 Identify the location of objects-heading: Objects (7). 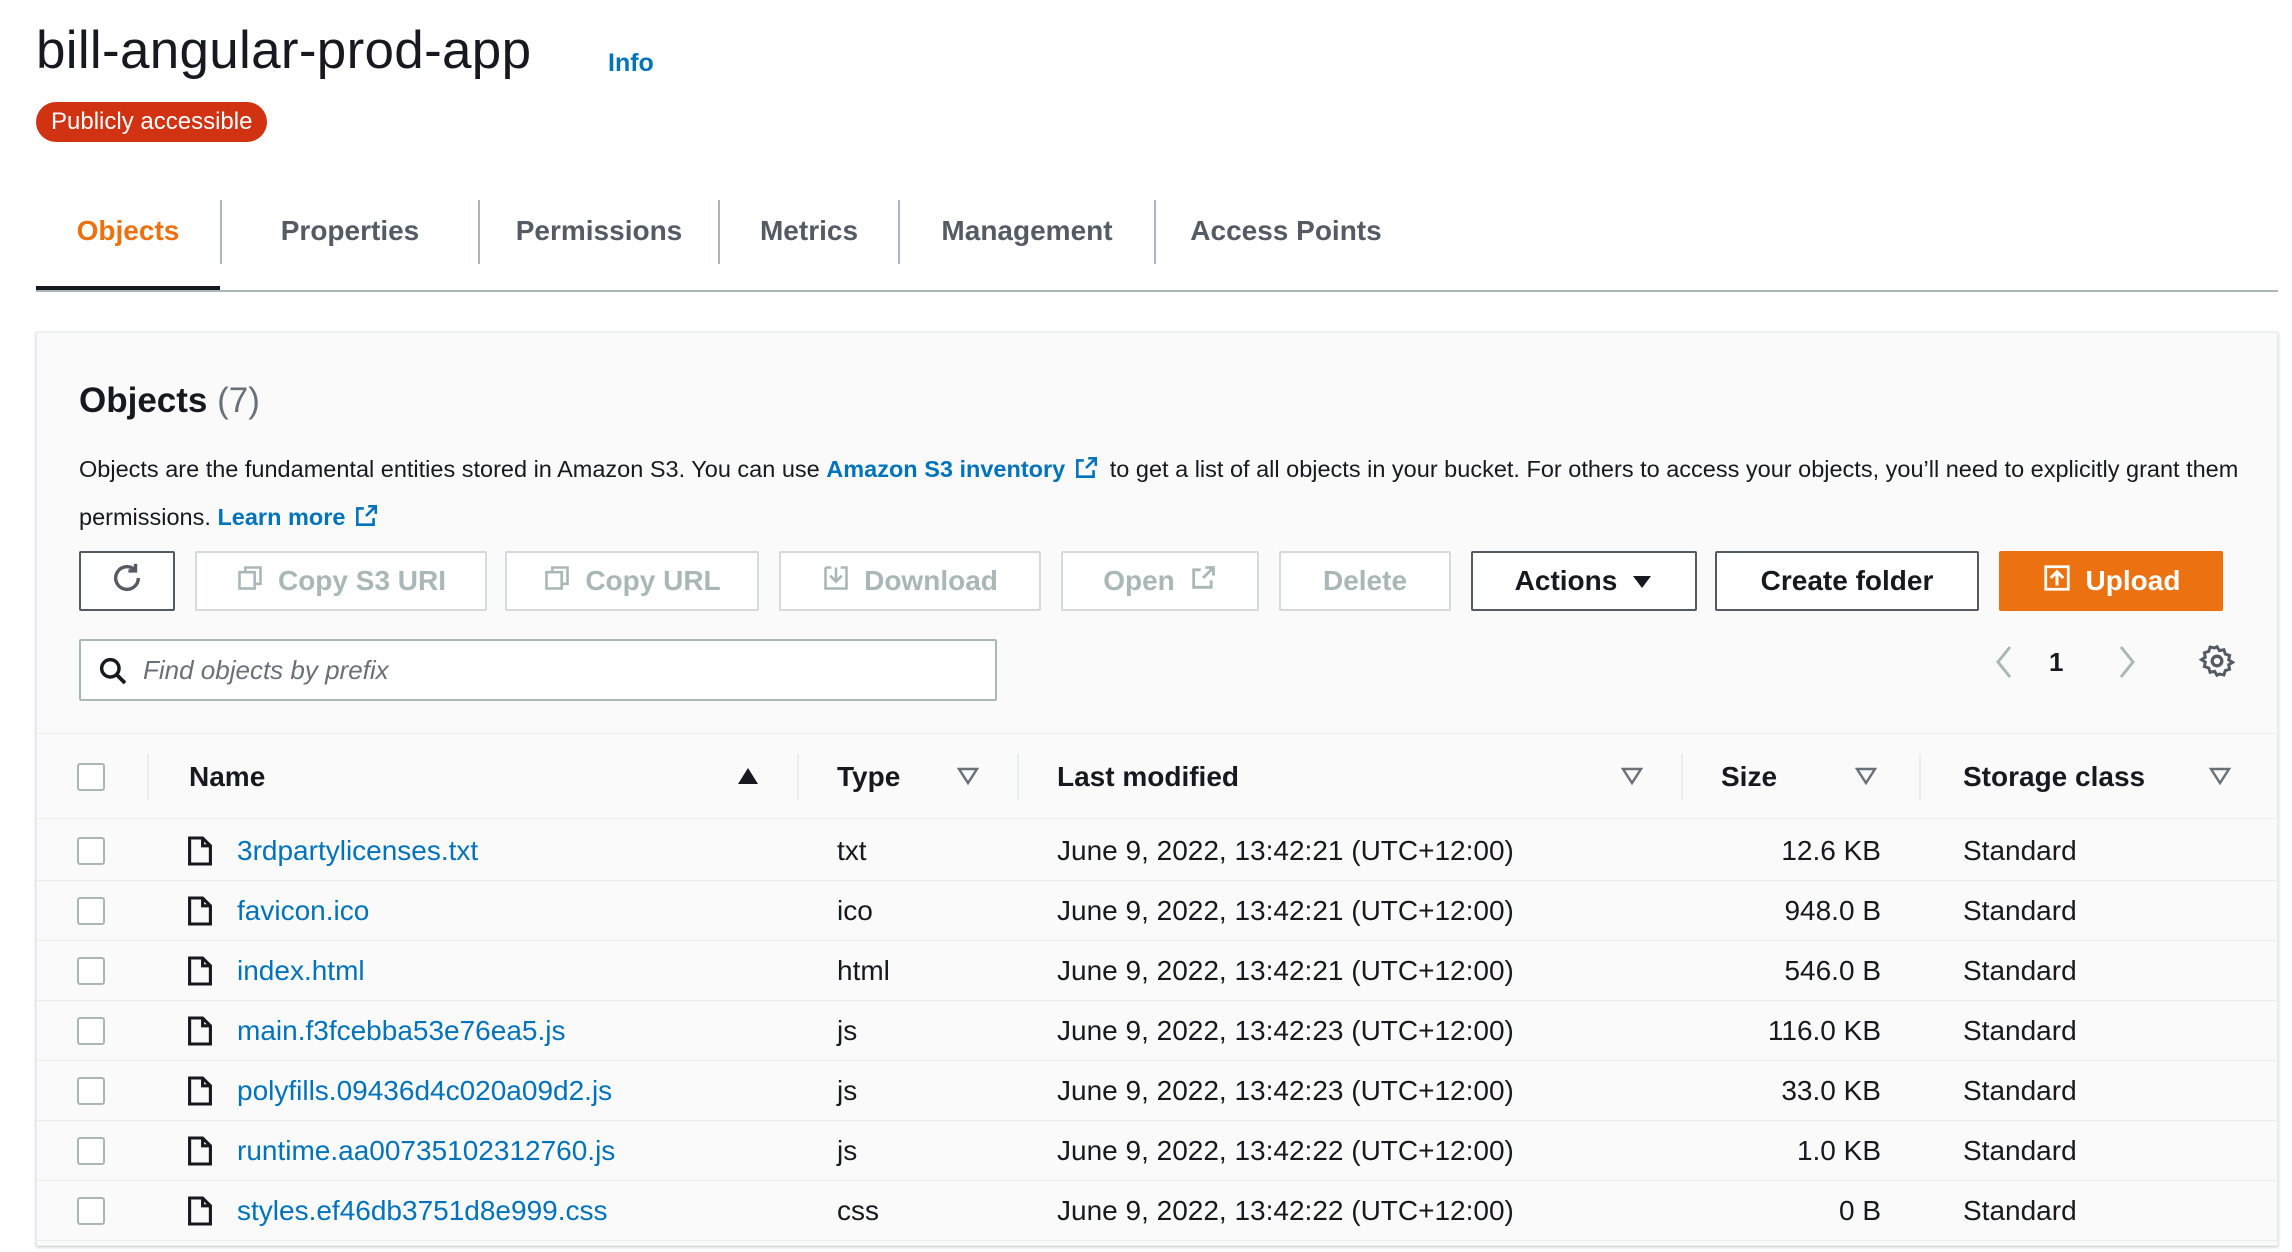
(169, 401).